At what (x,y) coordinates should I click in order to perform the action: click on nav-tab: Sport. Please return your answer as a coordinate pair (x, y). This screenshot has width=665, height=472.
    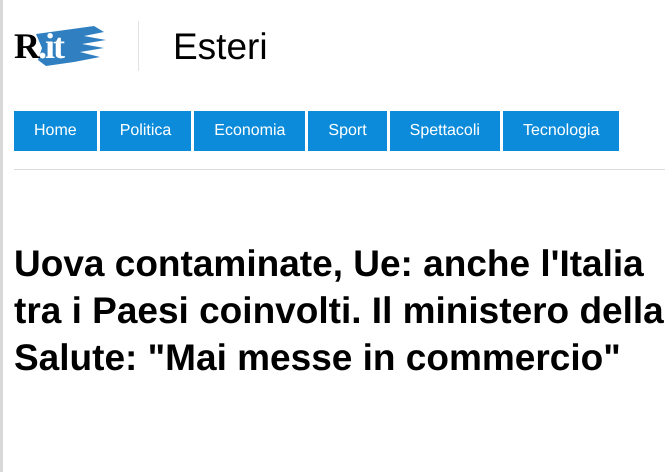
    Looking at the image, I should click on (347, 131).